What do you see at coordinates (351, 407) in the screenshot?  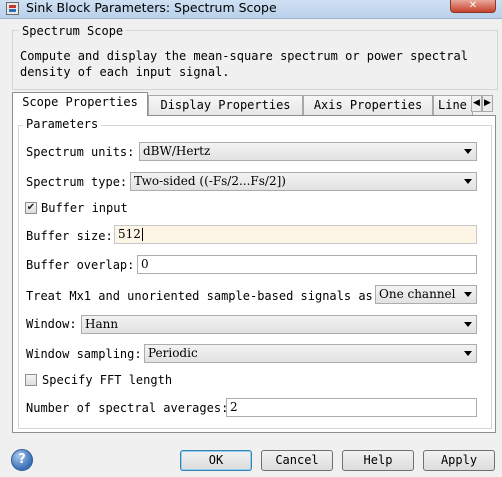 I see `num-spectral-averages-input: 2` at bounding box center [351, 407].